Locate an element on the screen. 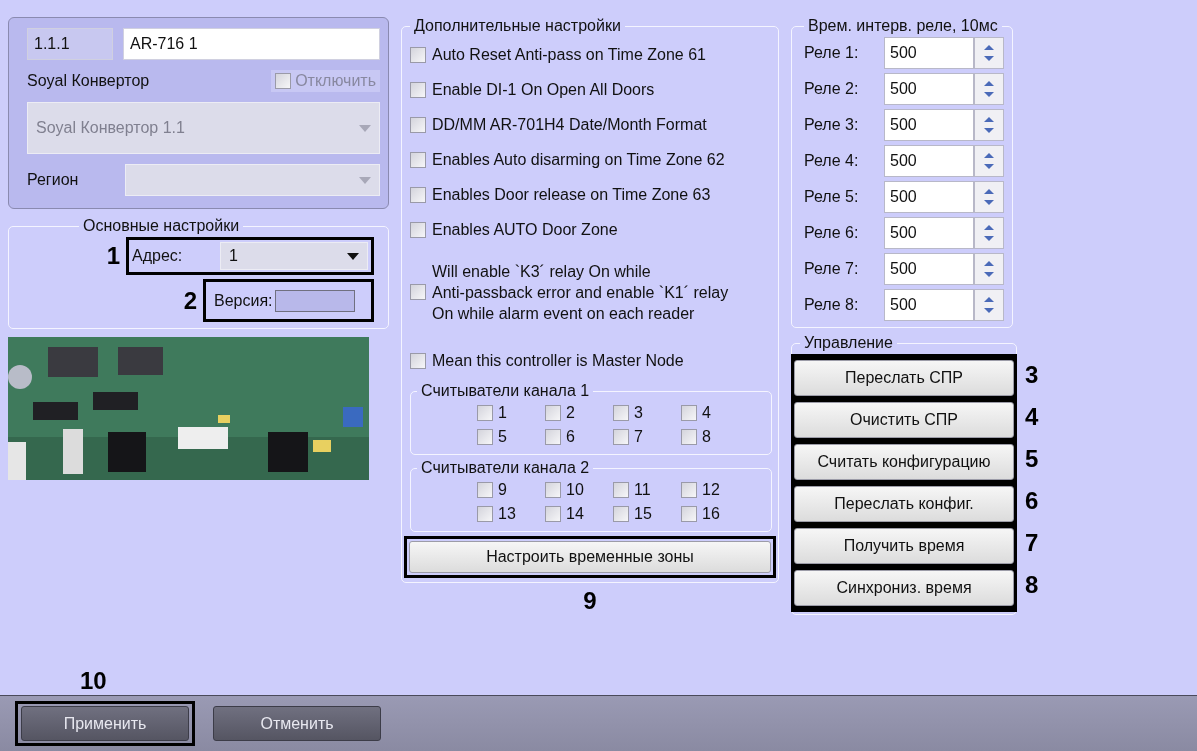 The height and width of the screenshot is (751, 1197). footer-button: Отменить is located at coordinates (297, 723).